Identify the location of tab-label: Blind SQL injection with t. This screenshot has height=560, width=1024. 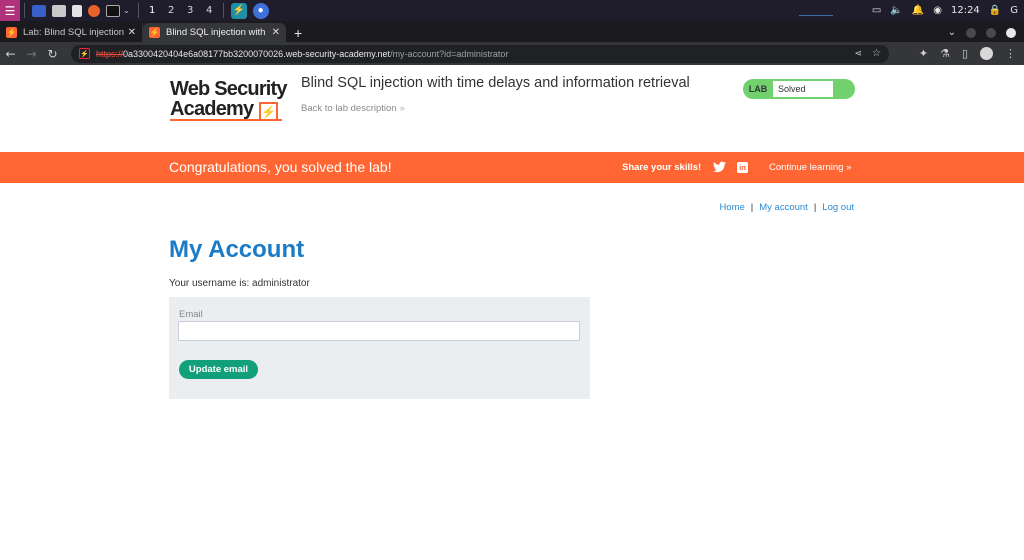
(217, 32).